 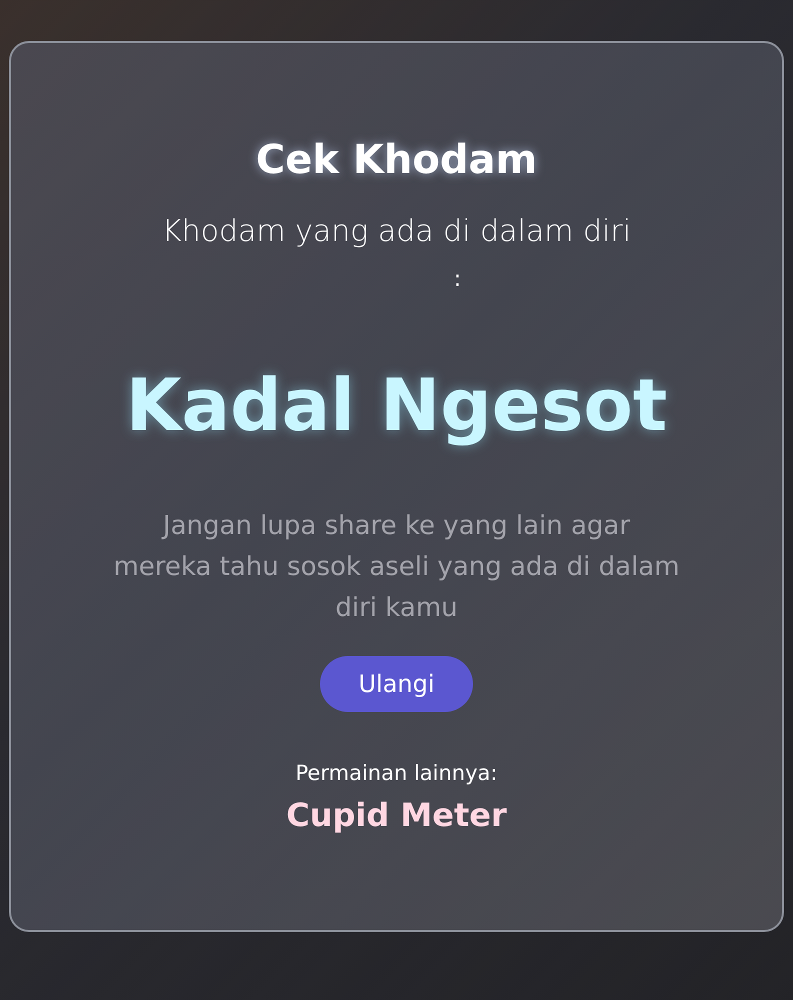 What do you see at coordinates (396, 684) in the screenshot?
I see `retry-button: Ulangi` at bounding box center [396, 684].